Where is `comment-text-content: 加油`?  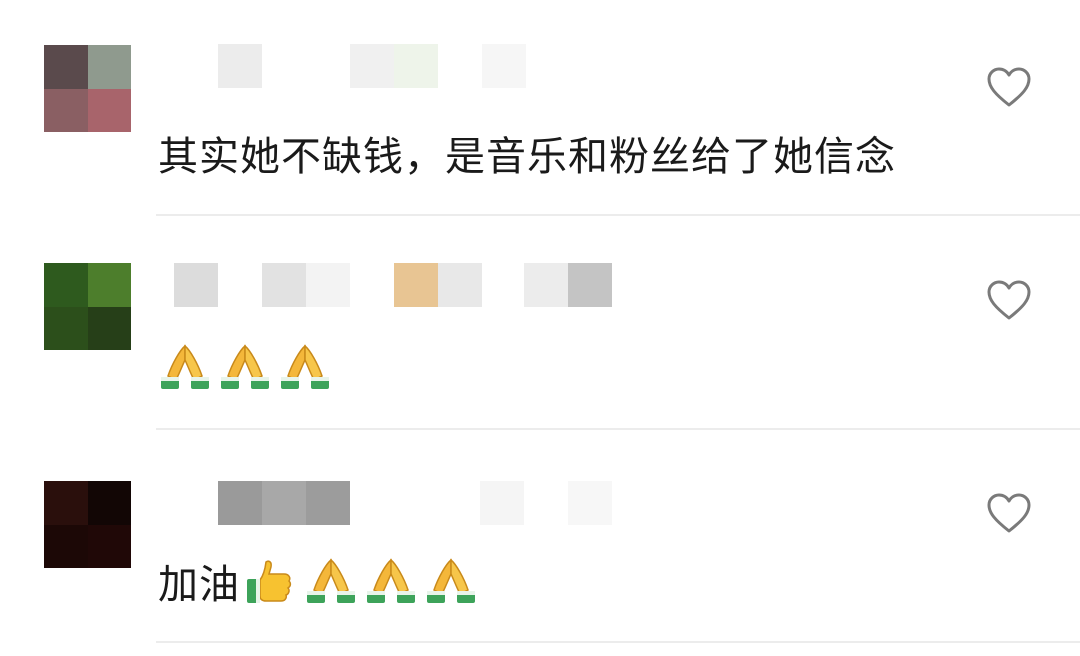 comment-text-content: 加油 is located at coordinates (199, 585).